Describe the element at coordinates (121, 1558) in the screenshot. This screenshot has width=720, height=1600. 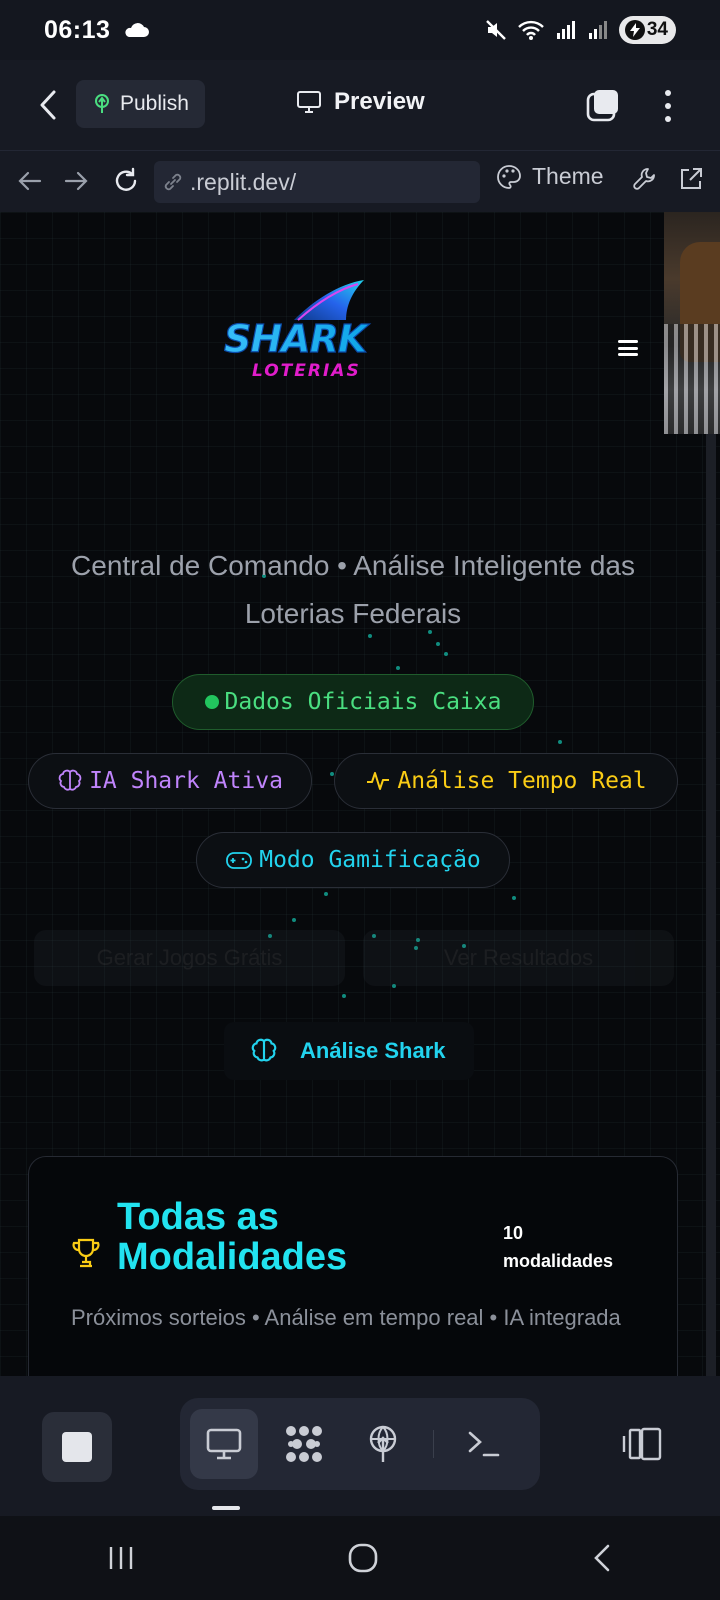
I see `recents-icon` at that location.